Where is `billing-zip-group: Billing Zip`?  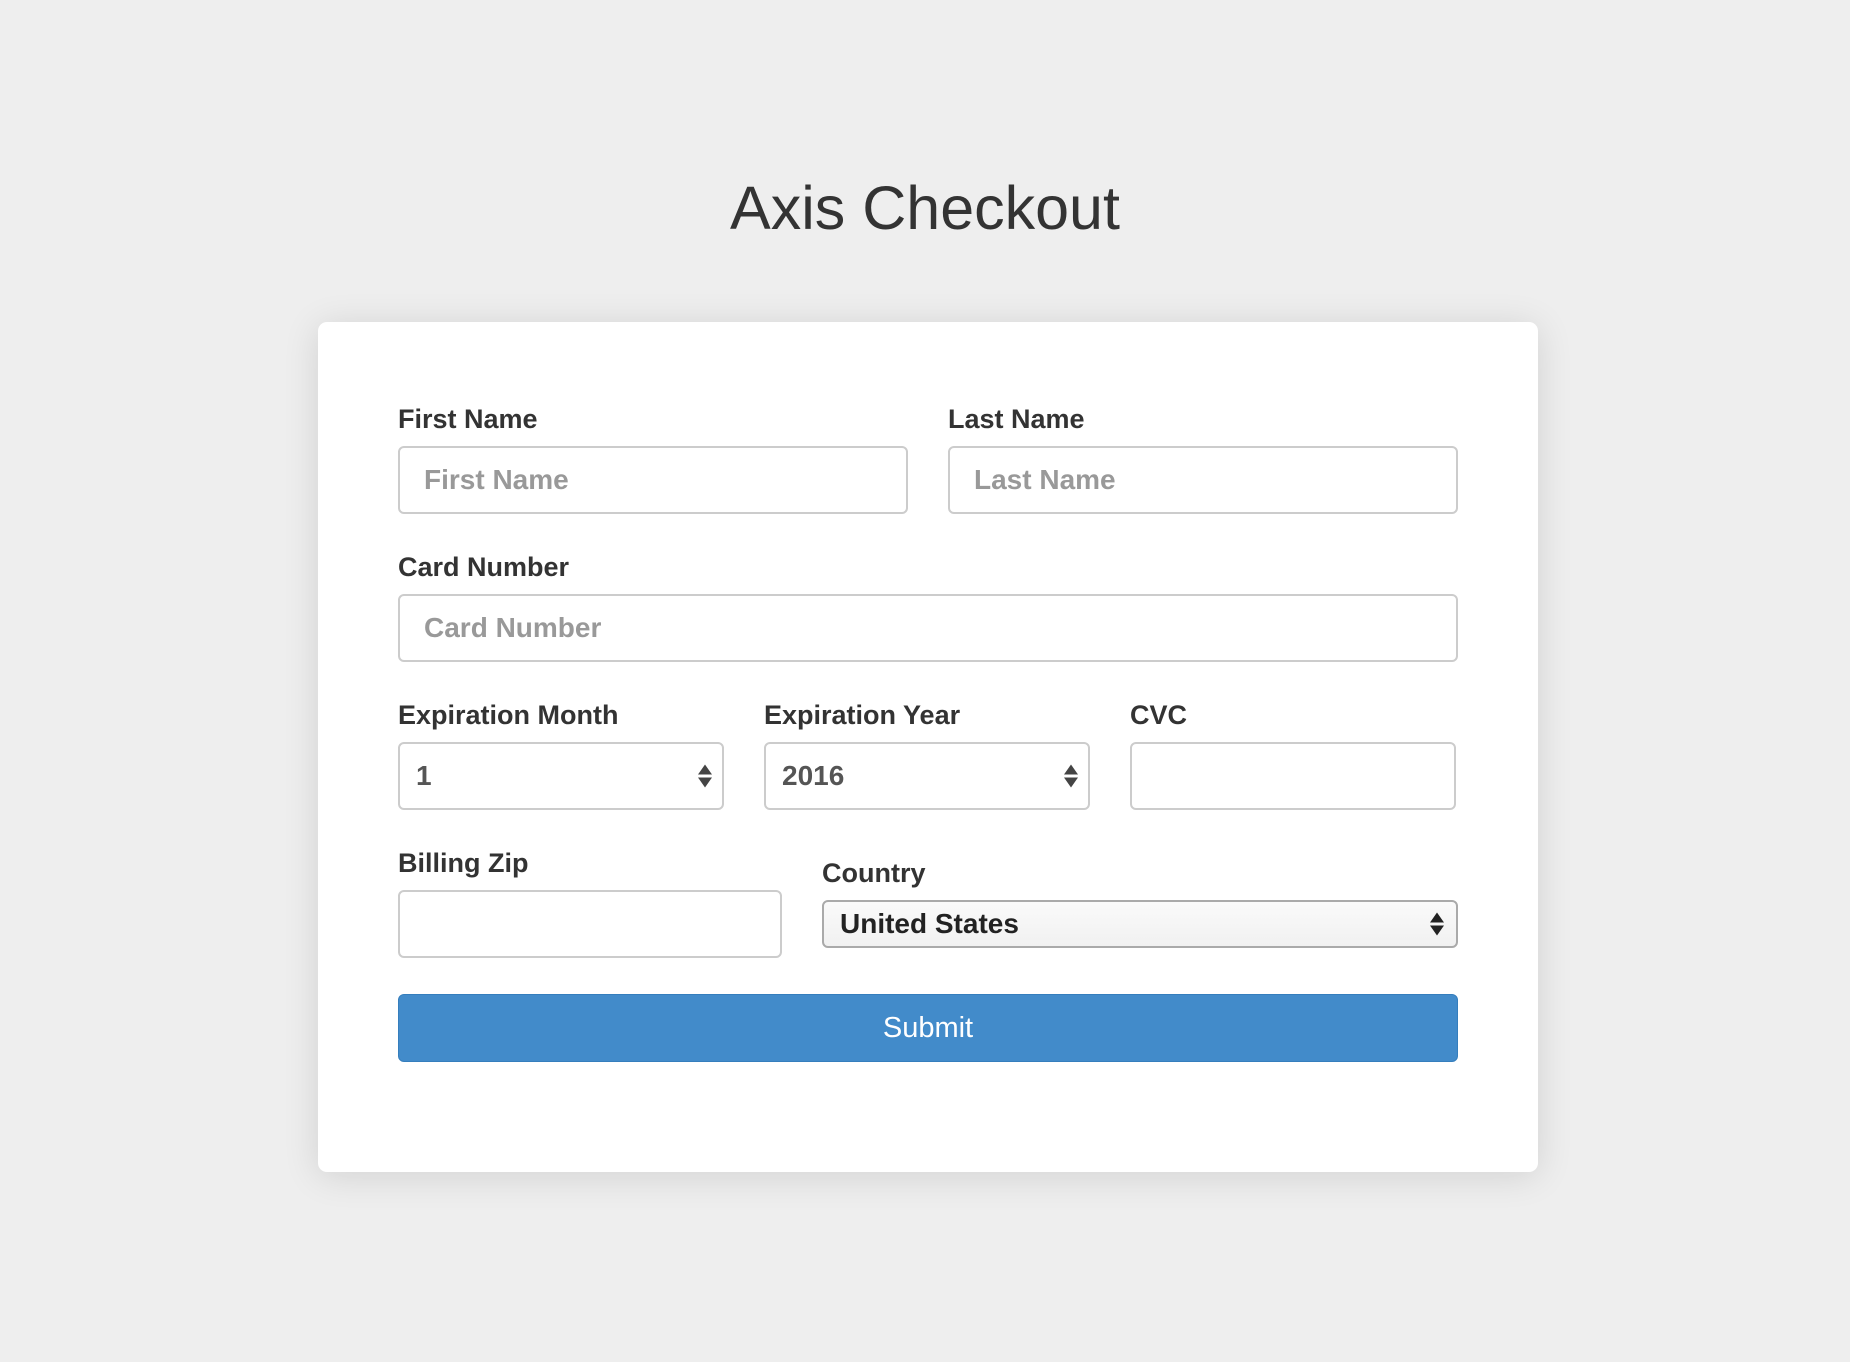 billing-zip-group: Billing Zip is located at coordinates (590, 902).